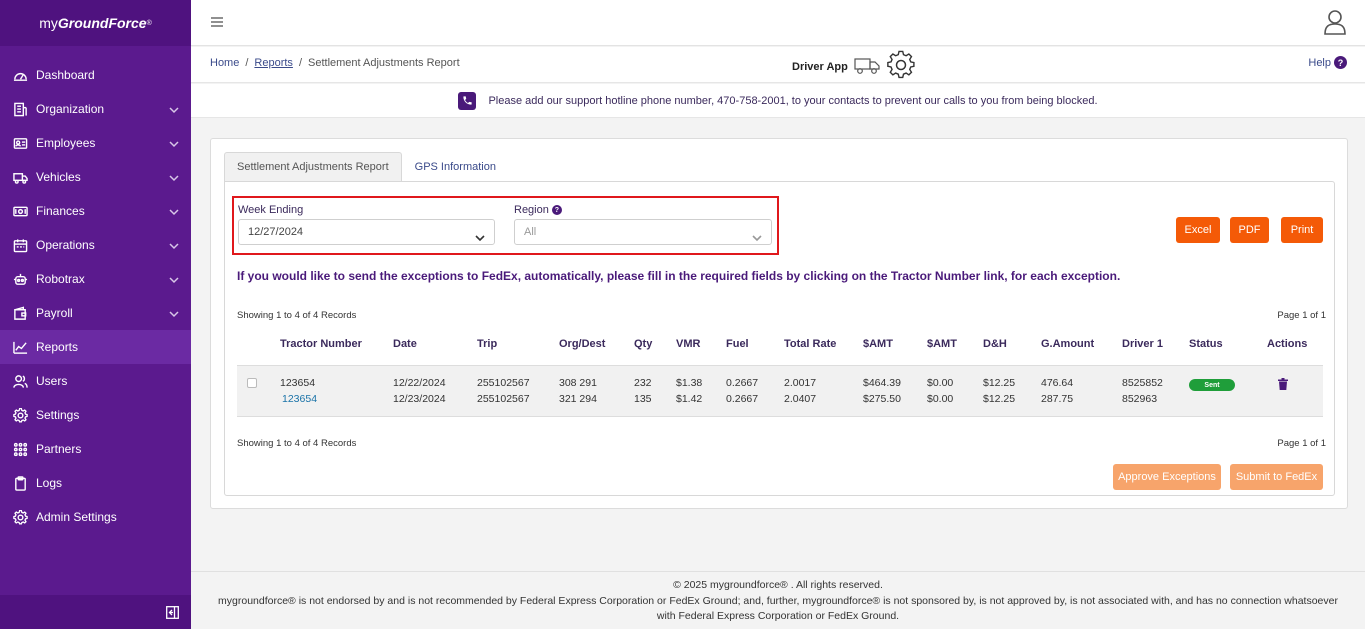  I want to click on region-value: All, so click(530, 232).